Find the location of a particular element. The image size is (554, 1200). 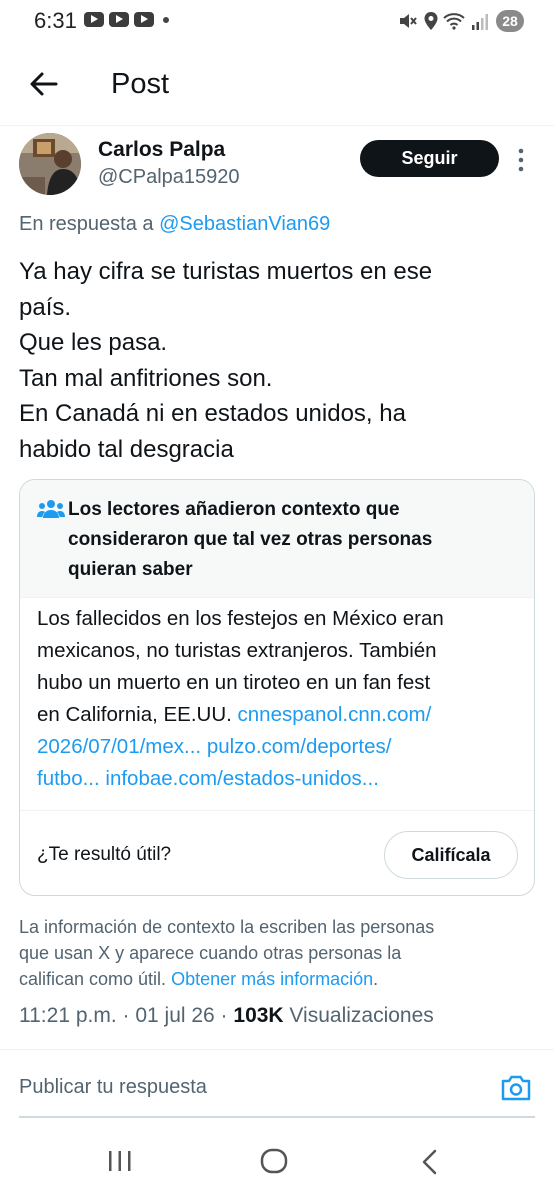

battery-indicator: 28 is located at coordinates (510, 21).